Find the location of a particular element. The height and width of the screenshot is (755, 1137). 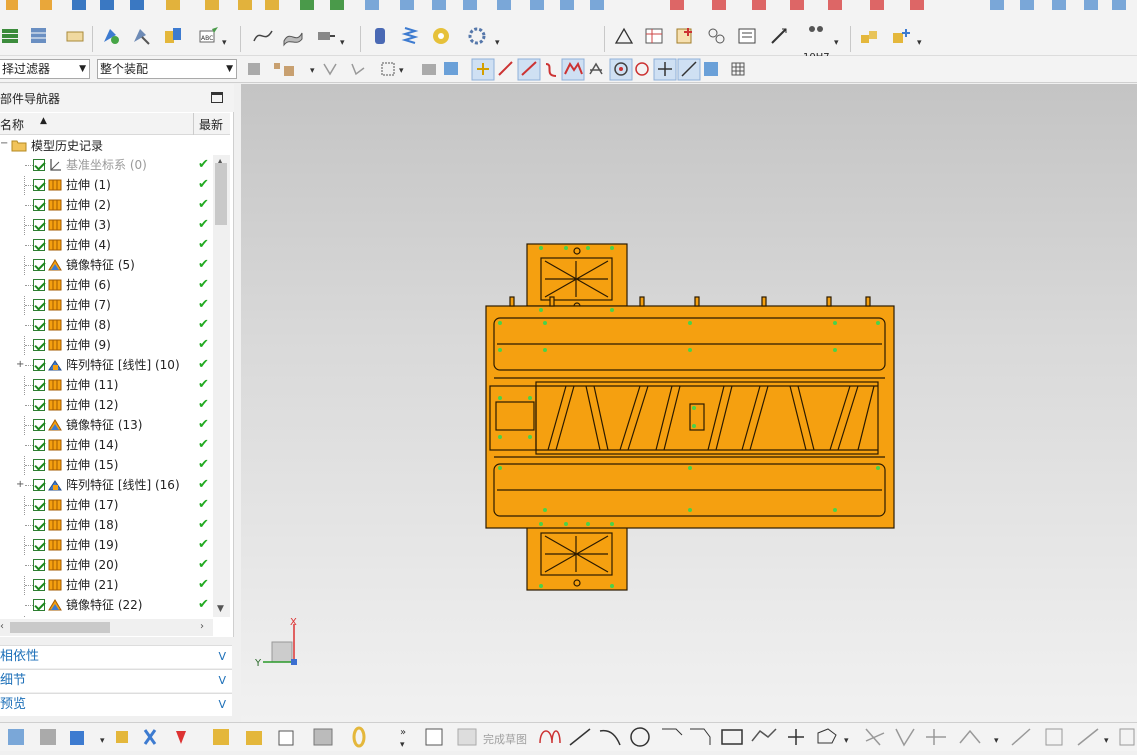

measure-dropdown: ▾ is located at coordinates (342, 43).